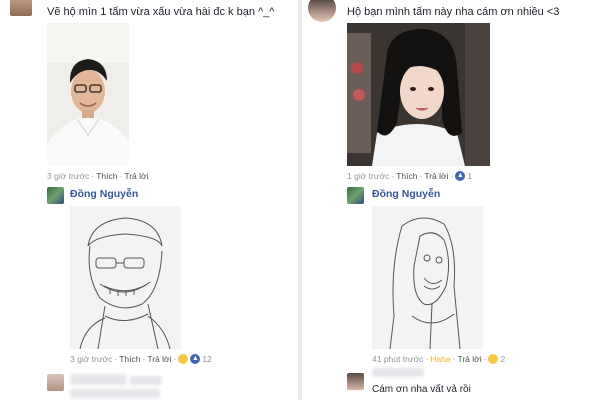 This screenshot has height=400, width=600. Describe the element at coordinates (502, 359) in the screenshot. I see `reaction-count: 2` at that location.